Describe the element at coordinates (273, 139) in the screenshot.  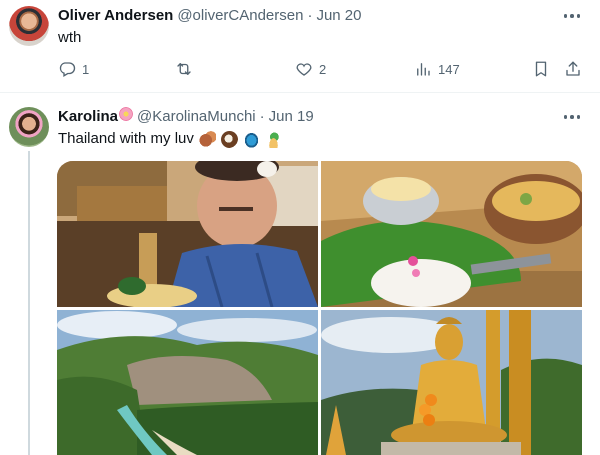
I see `desert-island-icon` at that location.